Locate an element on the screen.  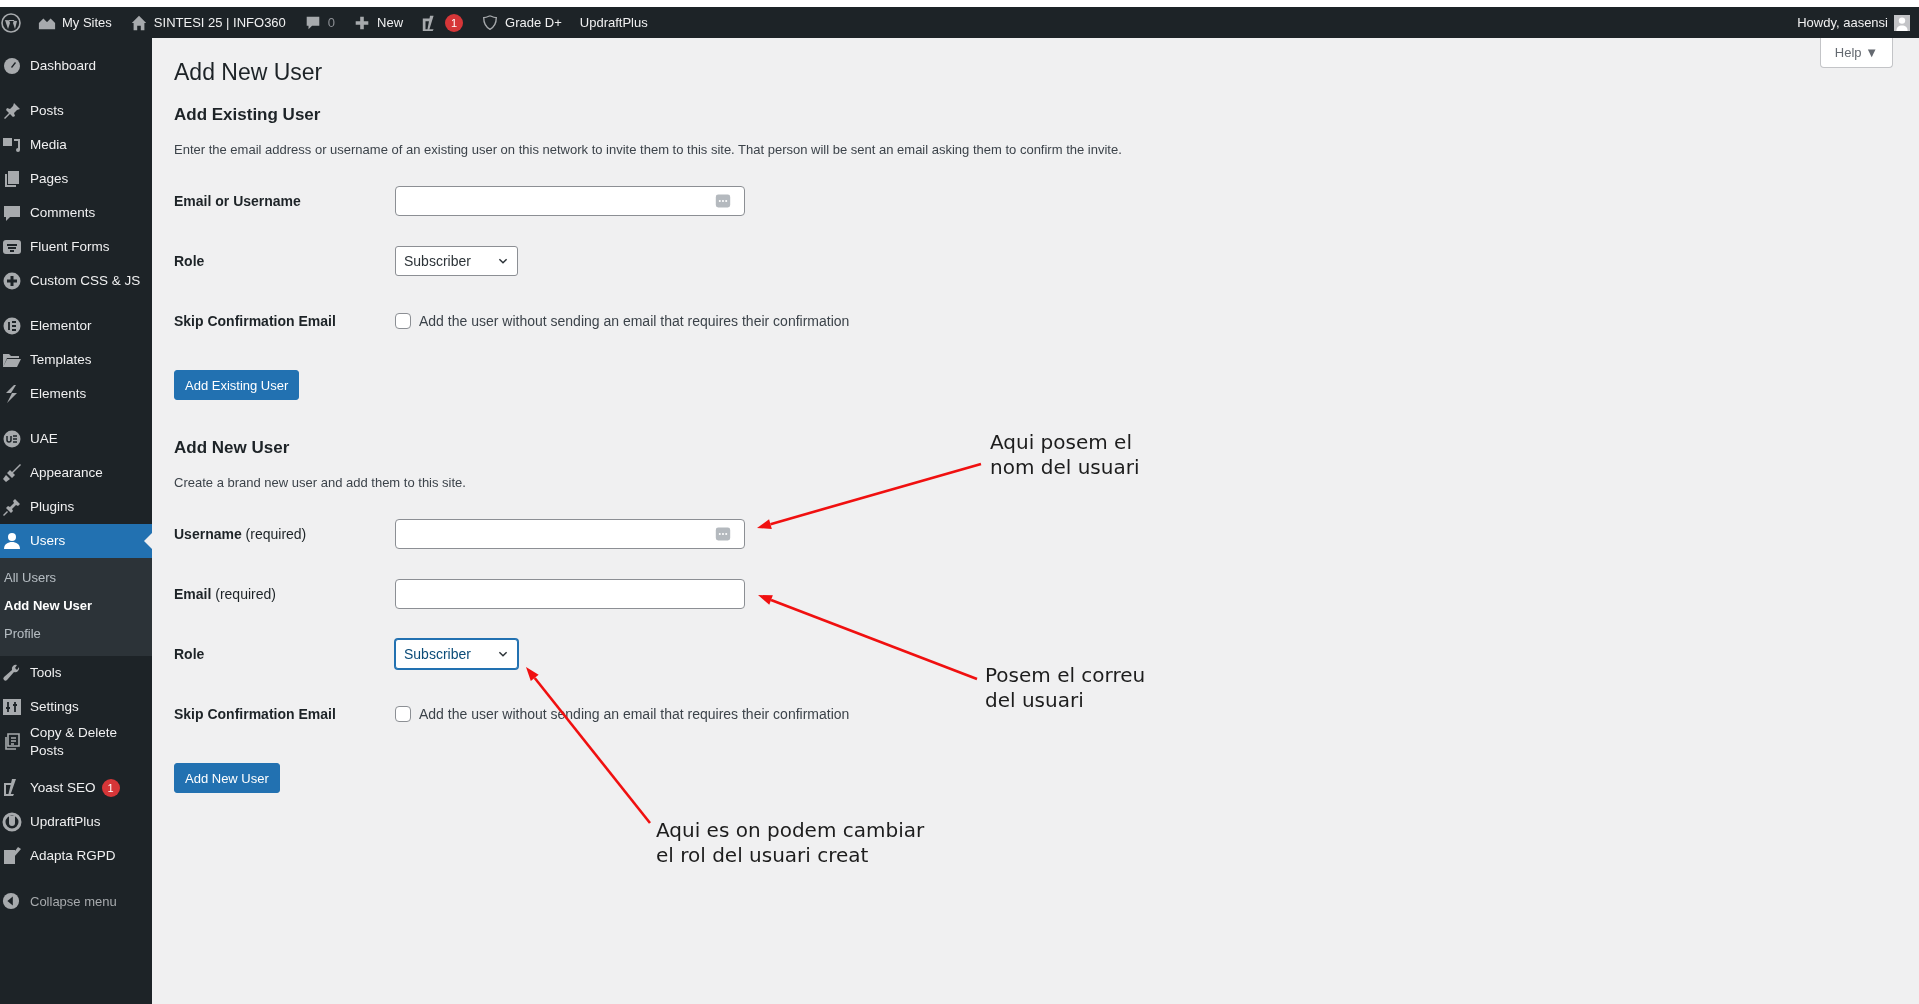
sidebar-item: Posts is located at coordinates (76, 111).